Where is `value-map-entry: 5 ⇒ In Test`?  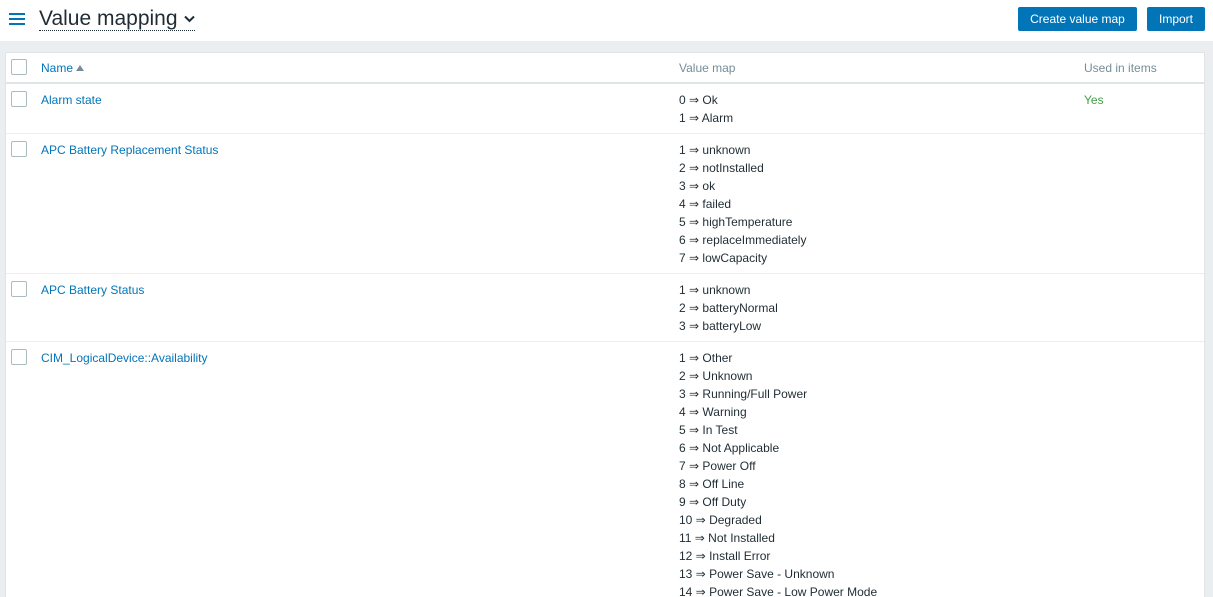 value-map-entry: 5 ⇒ In Test is located at coordinates (708, 430).